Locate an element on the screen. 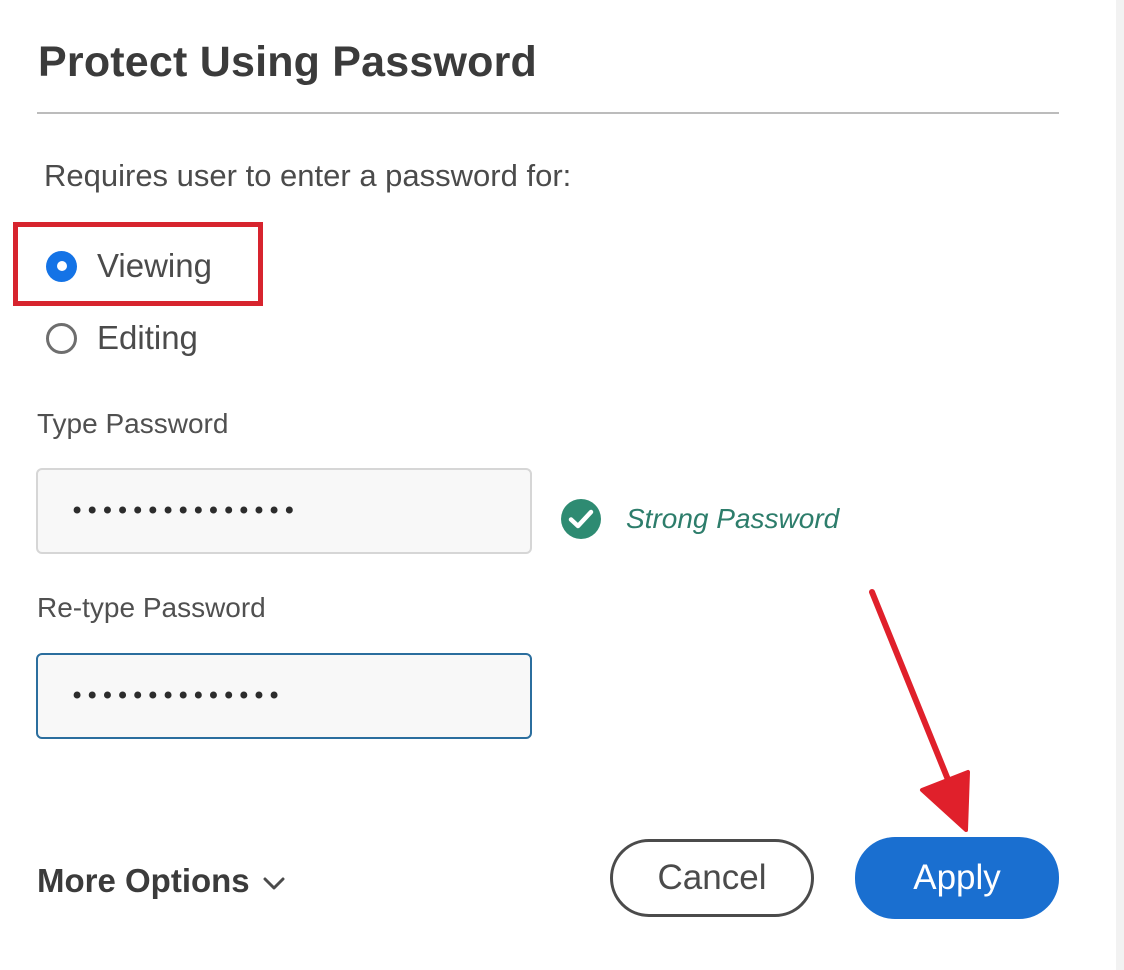 This screenshot has width=1124, height=970. more-options-toggle: More Options is located at coordinates (161, 881).